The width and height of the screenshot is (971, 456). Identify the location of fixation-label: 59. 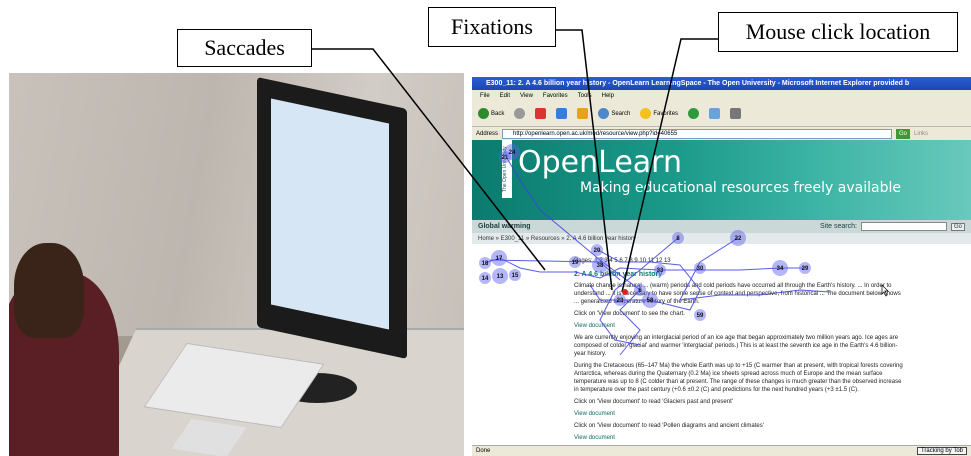
(700, 316).